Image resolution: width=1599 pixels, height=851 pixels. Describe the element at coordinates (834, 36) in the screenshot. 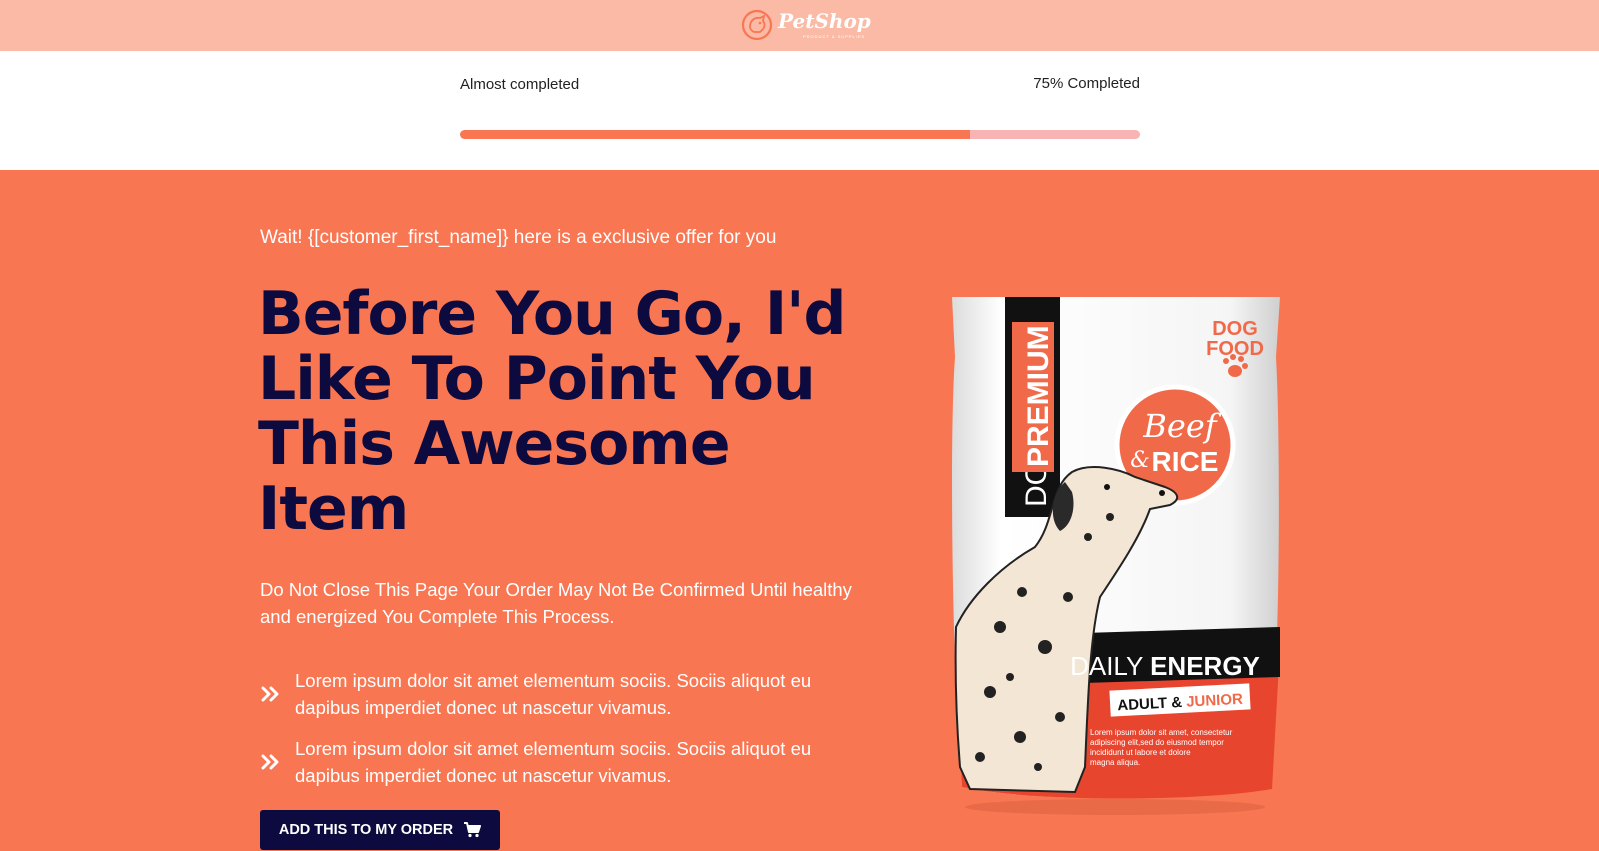

I see `logo-tagline: PRODUCT & SUPPLIES` at that location.